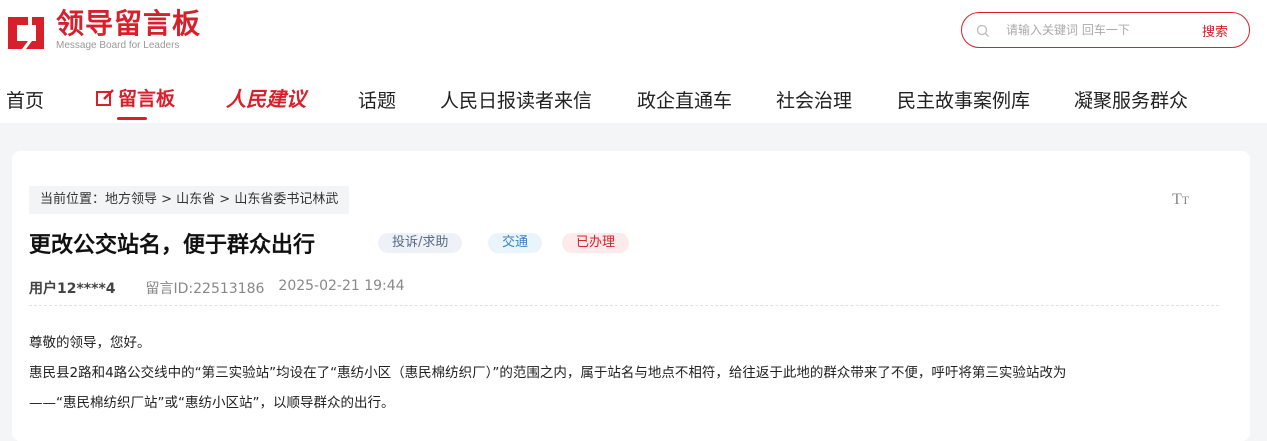 This screenshot has height=441, width=1267. I want to click on nav-active-indicator, so click(132, 118).